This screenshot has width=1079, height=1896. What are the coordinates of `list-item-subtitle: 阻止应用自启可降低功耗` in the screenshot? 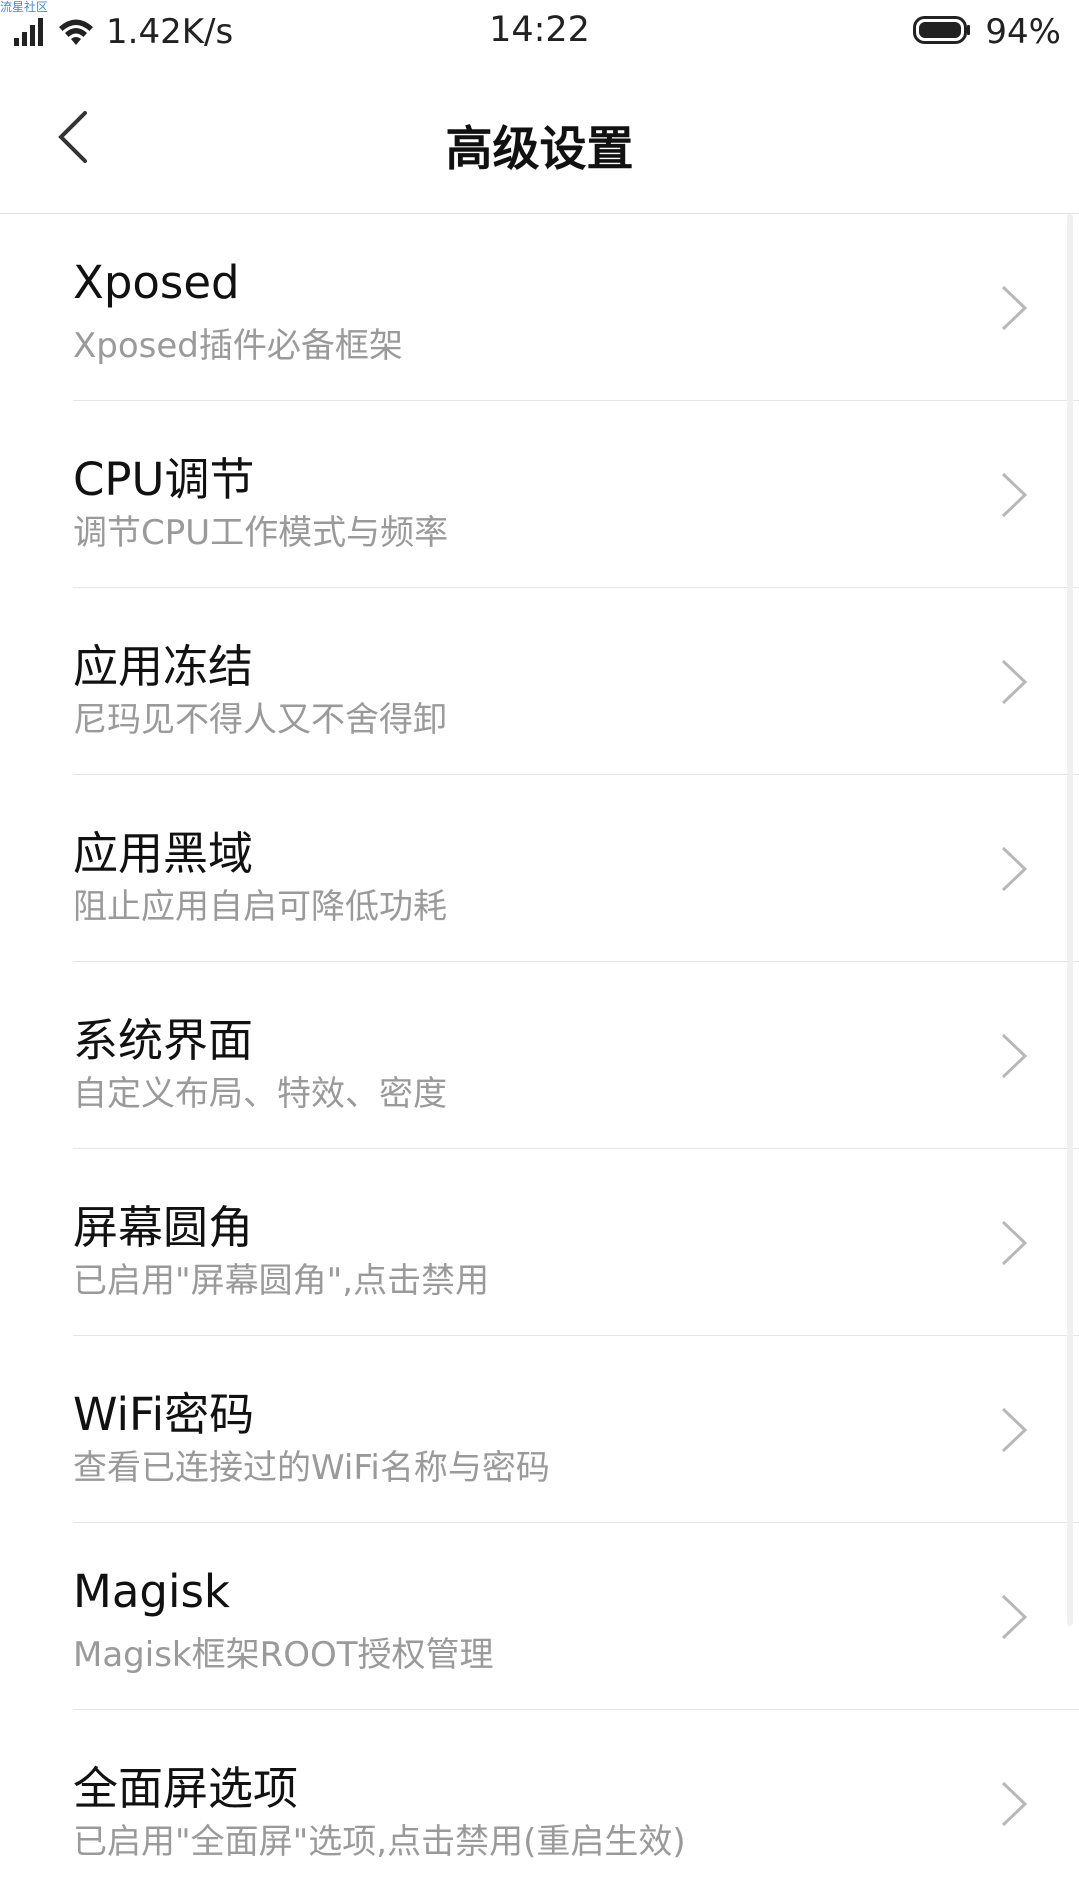 It's located at (260, 907).